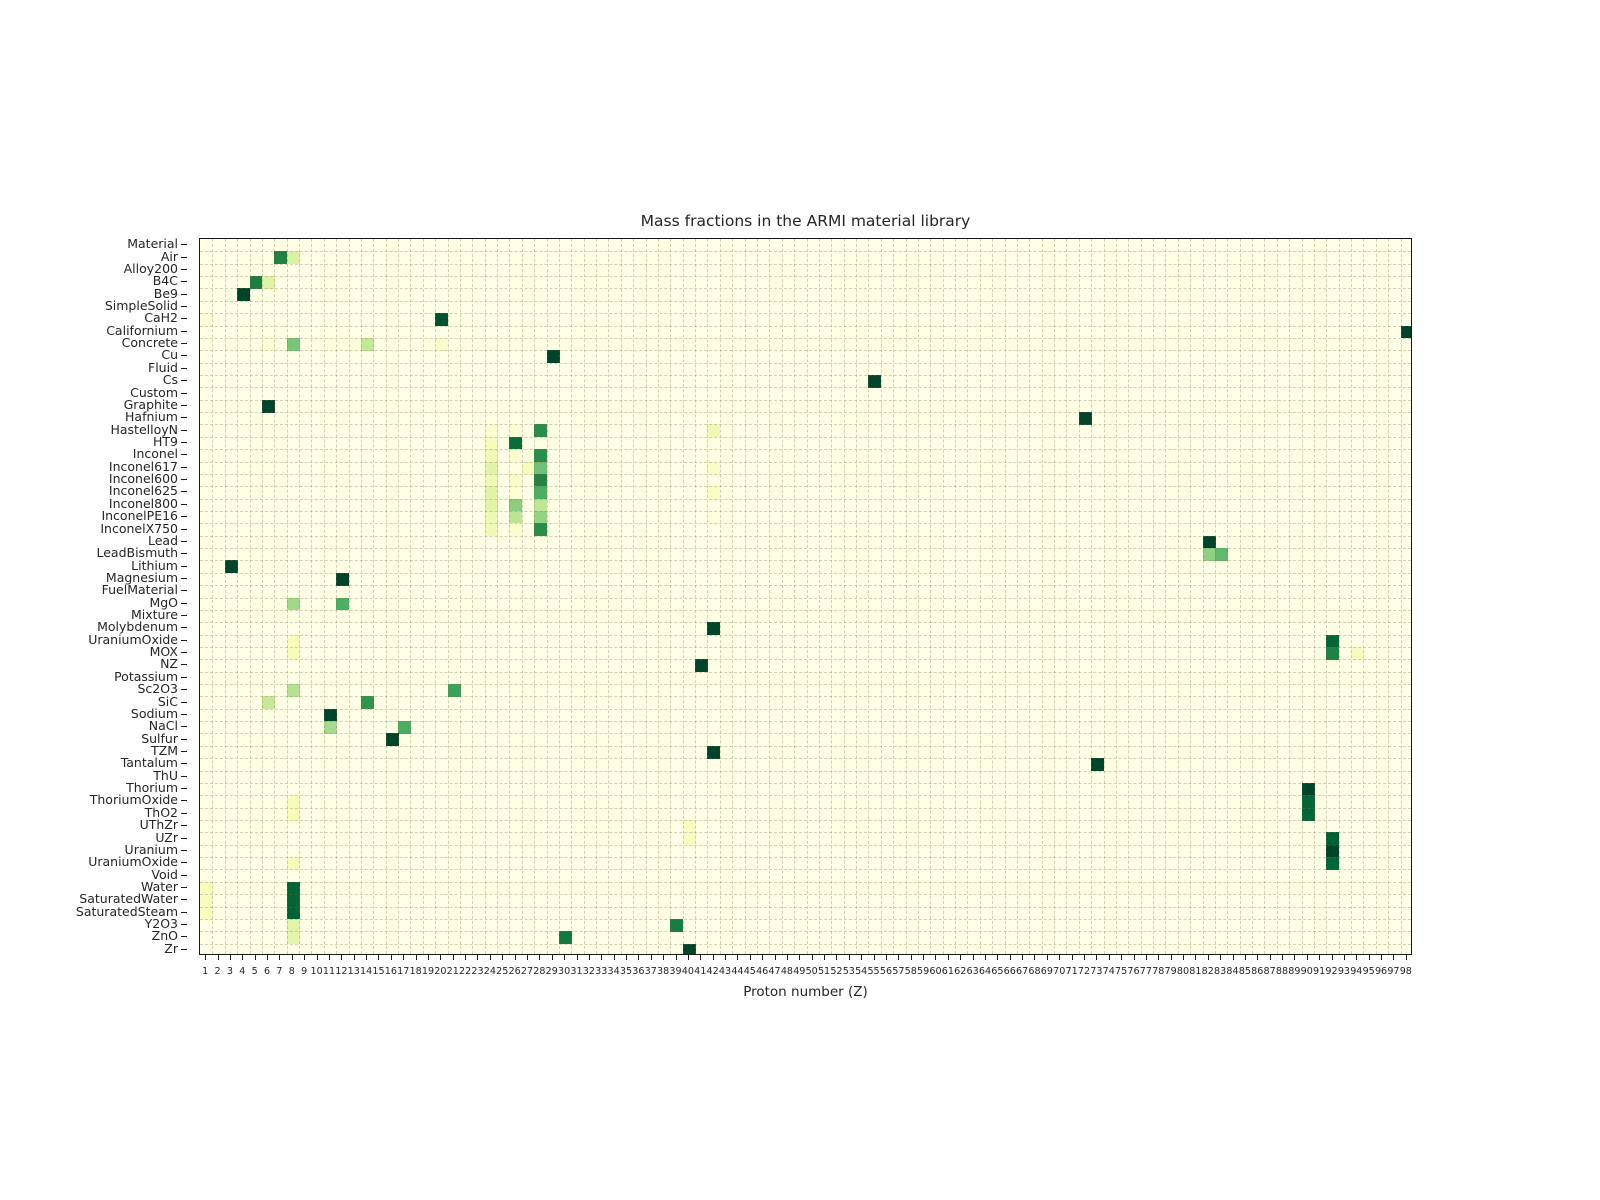  Describe the element at coordinates (836, 971) in the screenshot. I see `x-tick-label: 52` at that location.